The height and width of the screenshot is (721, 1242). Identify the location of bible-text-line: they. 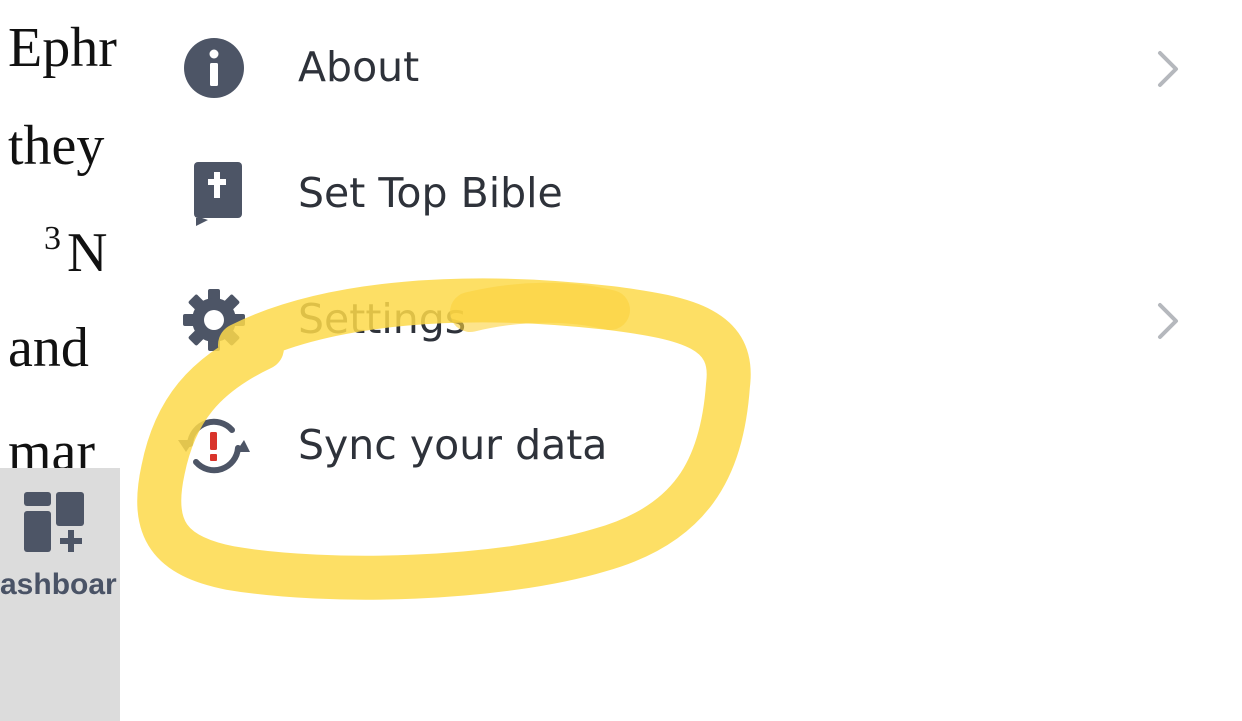
(56, 146).